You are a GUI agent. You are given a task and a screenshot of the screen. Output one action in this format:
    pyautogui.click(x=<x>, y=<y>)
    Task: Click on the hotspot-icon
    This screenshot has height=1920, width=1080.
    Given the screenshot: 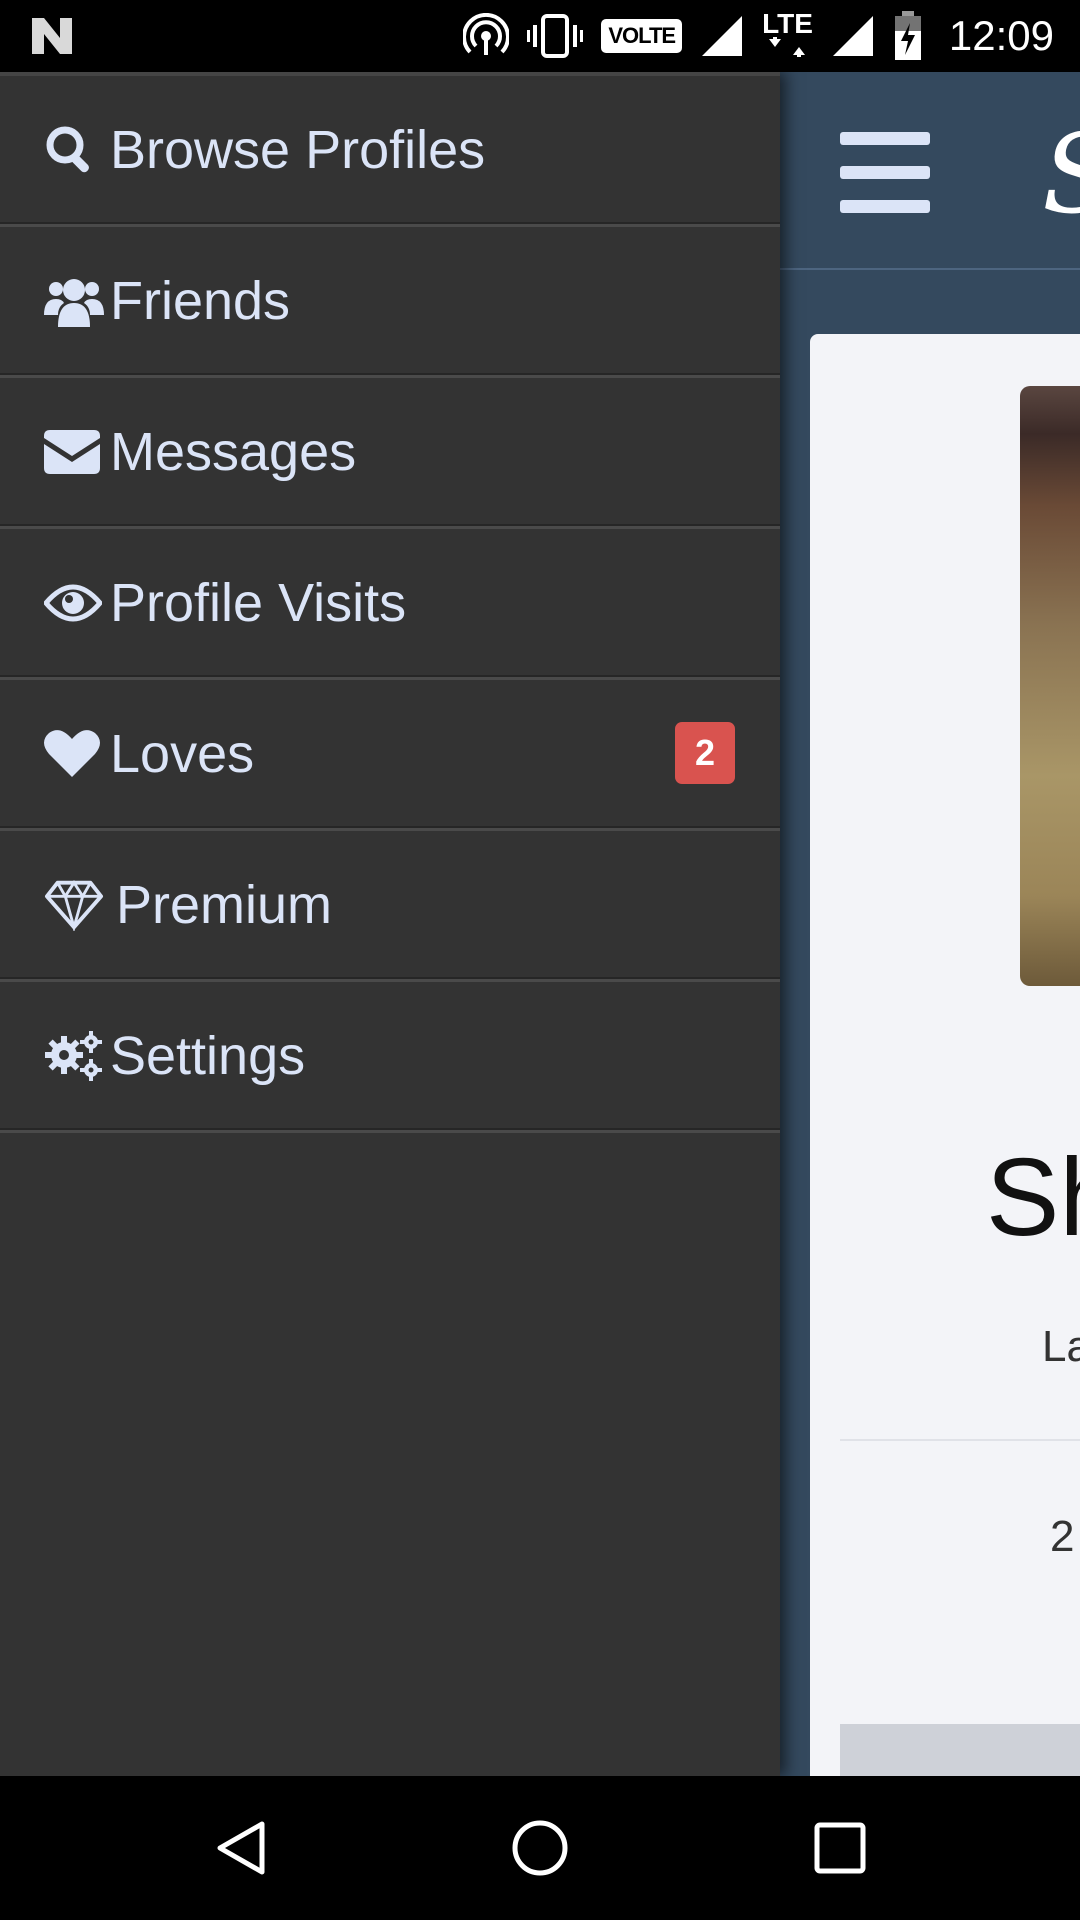 What is the action you would take?
    pyautogui.click(x=486, y=36)
    